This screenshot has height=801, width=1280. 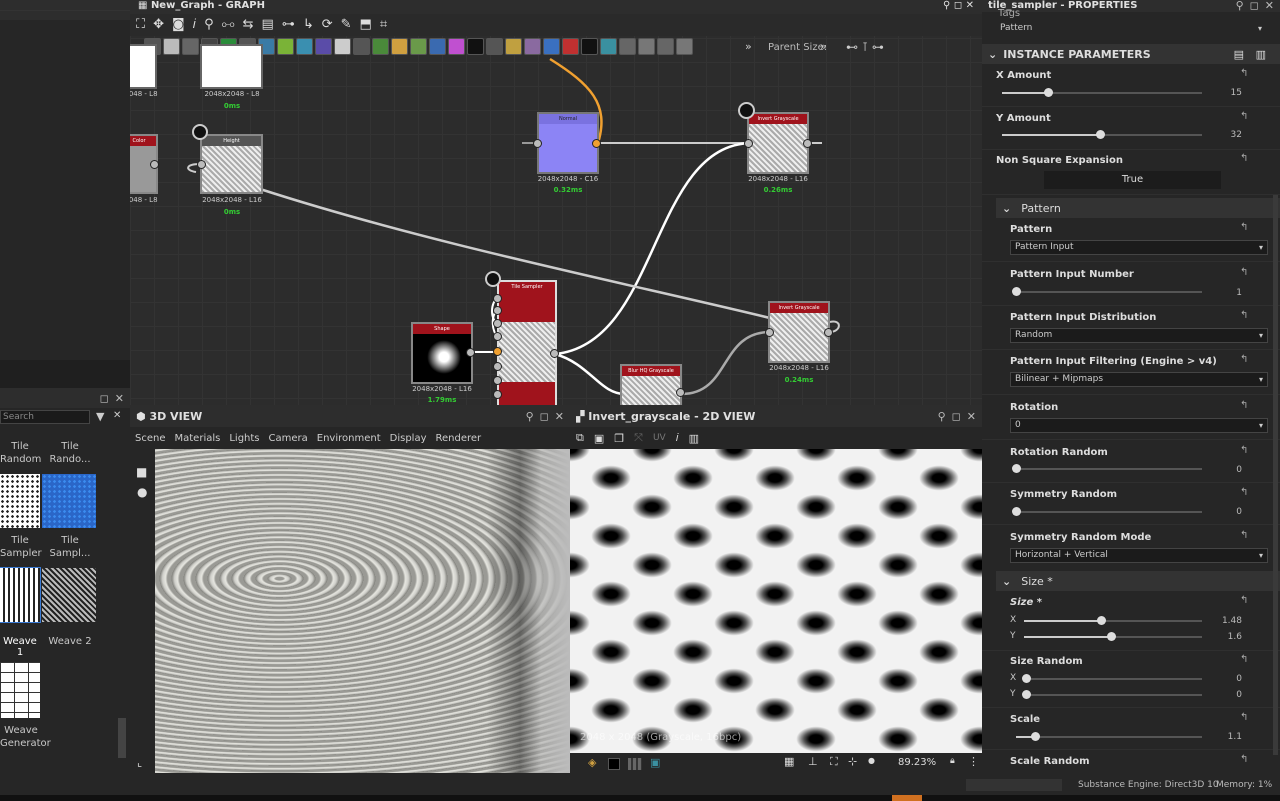 What do you see at coordinates (1139, 335) in the screenshot?
I see `pattern-input-distribution-dropdown: Random` at bounding box center [1139, 335].